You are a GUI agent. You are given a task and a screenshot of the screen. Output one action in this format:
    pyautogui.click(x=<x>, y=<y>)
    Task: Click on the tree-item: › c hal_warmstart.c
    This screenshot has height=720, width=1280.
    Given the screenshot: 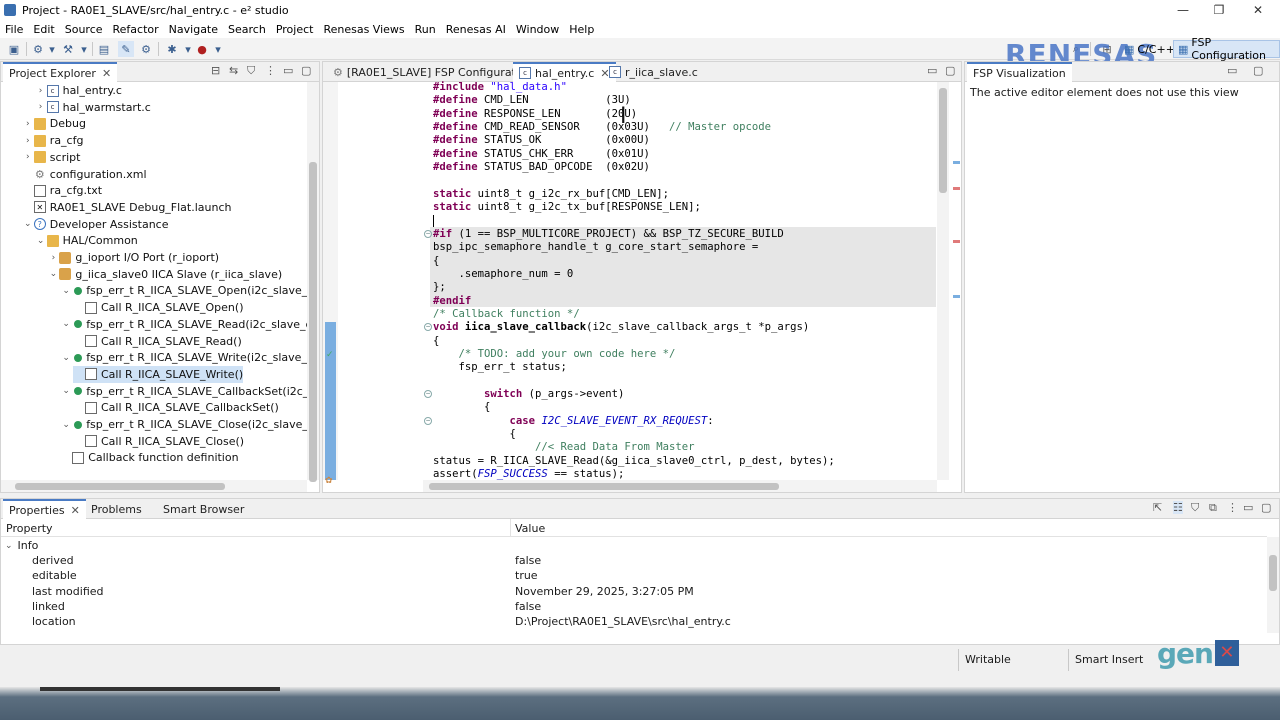 What is the action you would take?
    pyautogui.click(x=93, y=107)
    